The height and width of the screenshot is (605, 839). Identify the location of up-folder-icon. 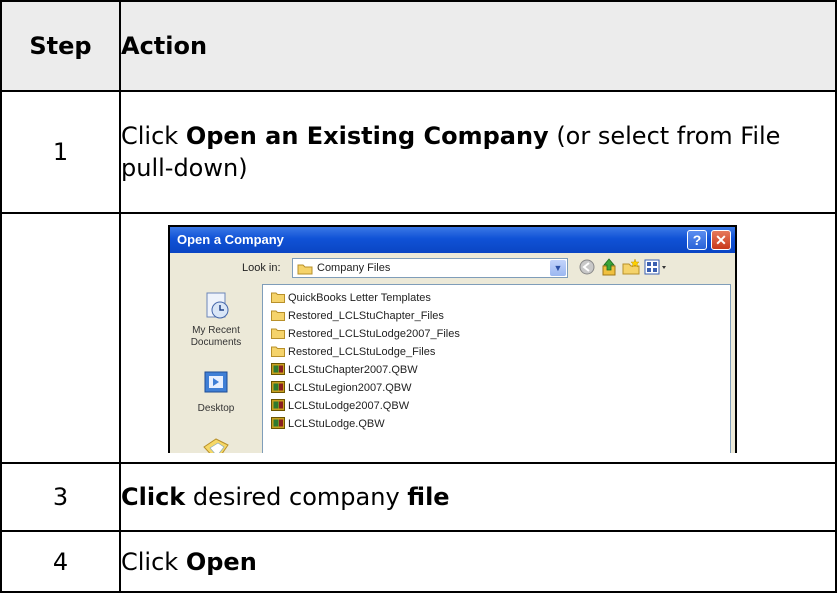
(609, 267).